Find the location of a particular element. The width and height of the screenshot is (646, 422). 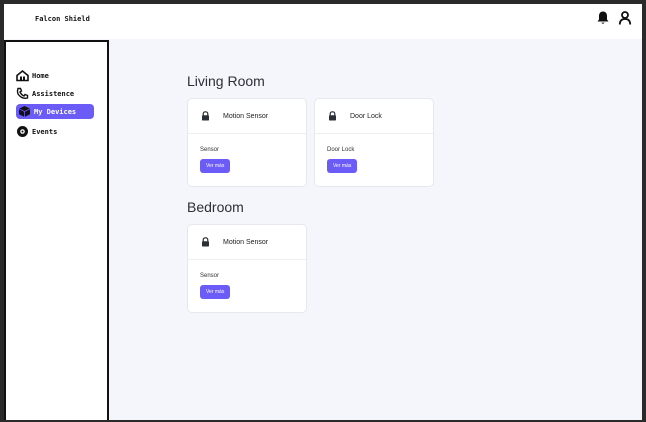

sidebar-item-my-devices: My Devices is located at coordinates (55, 111).